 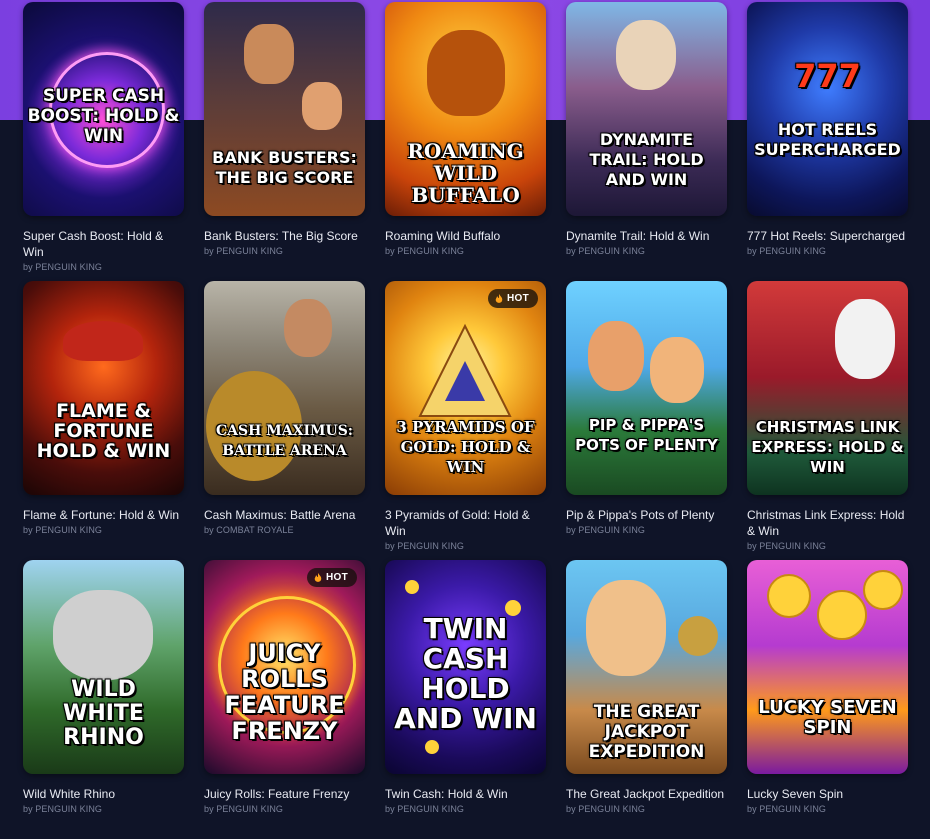 I want to click on game-thumbnail: ROAMING WILD BUFFALO, so click(x=465, y=109).